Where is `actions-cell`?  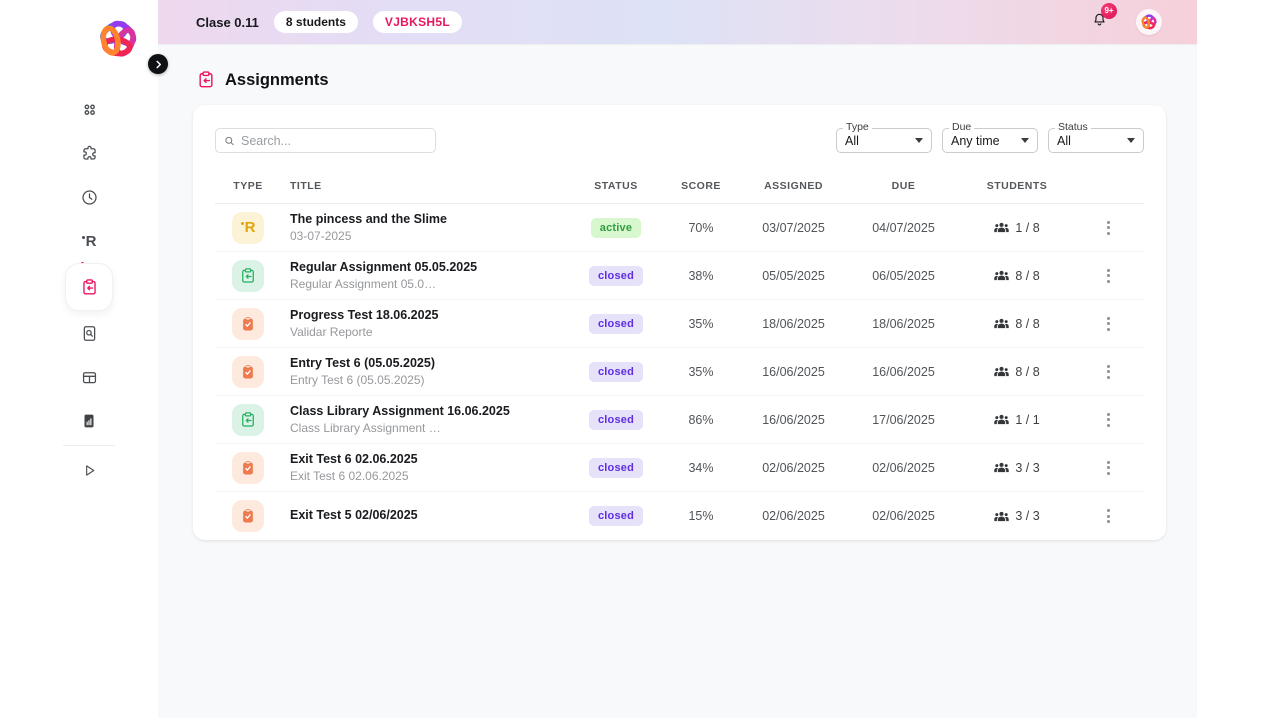
actions-cell is located at coordinates (1108, 228).